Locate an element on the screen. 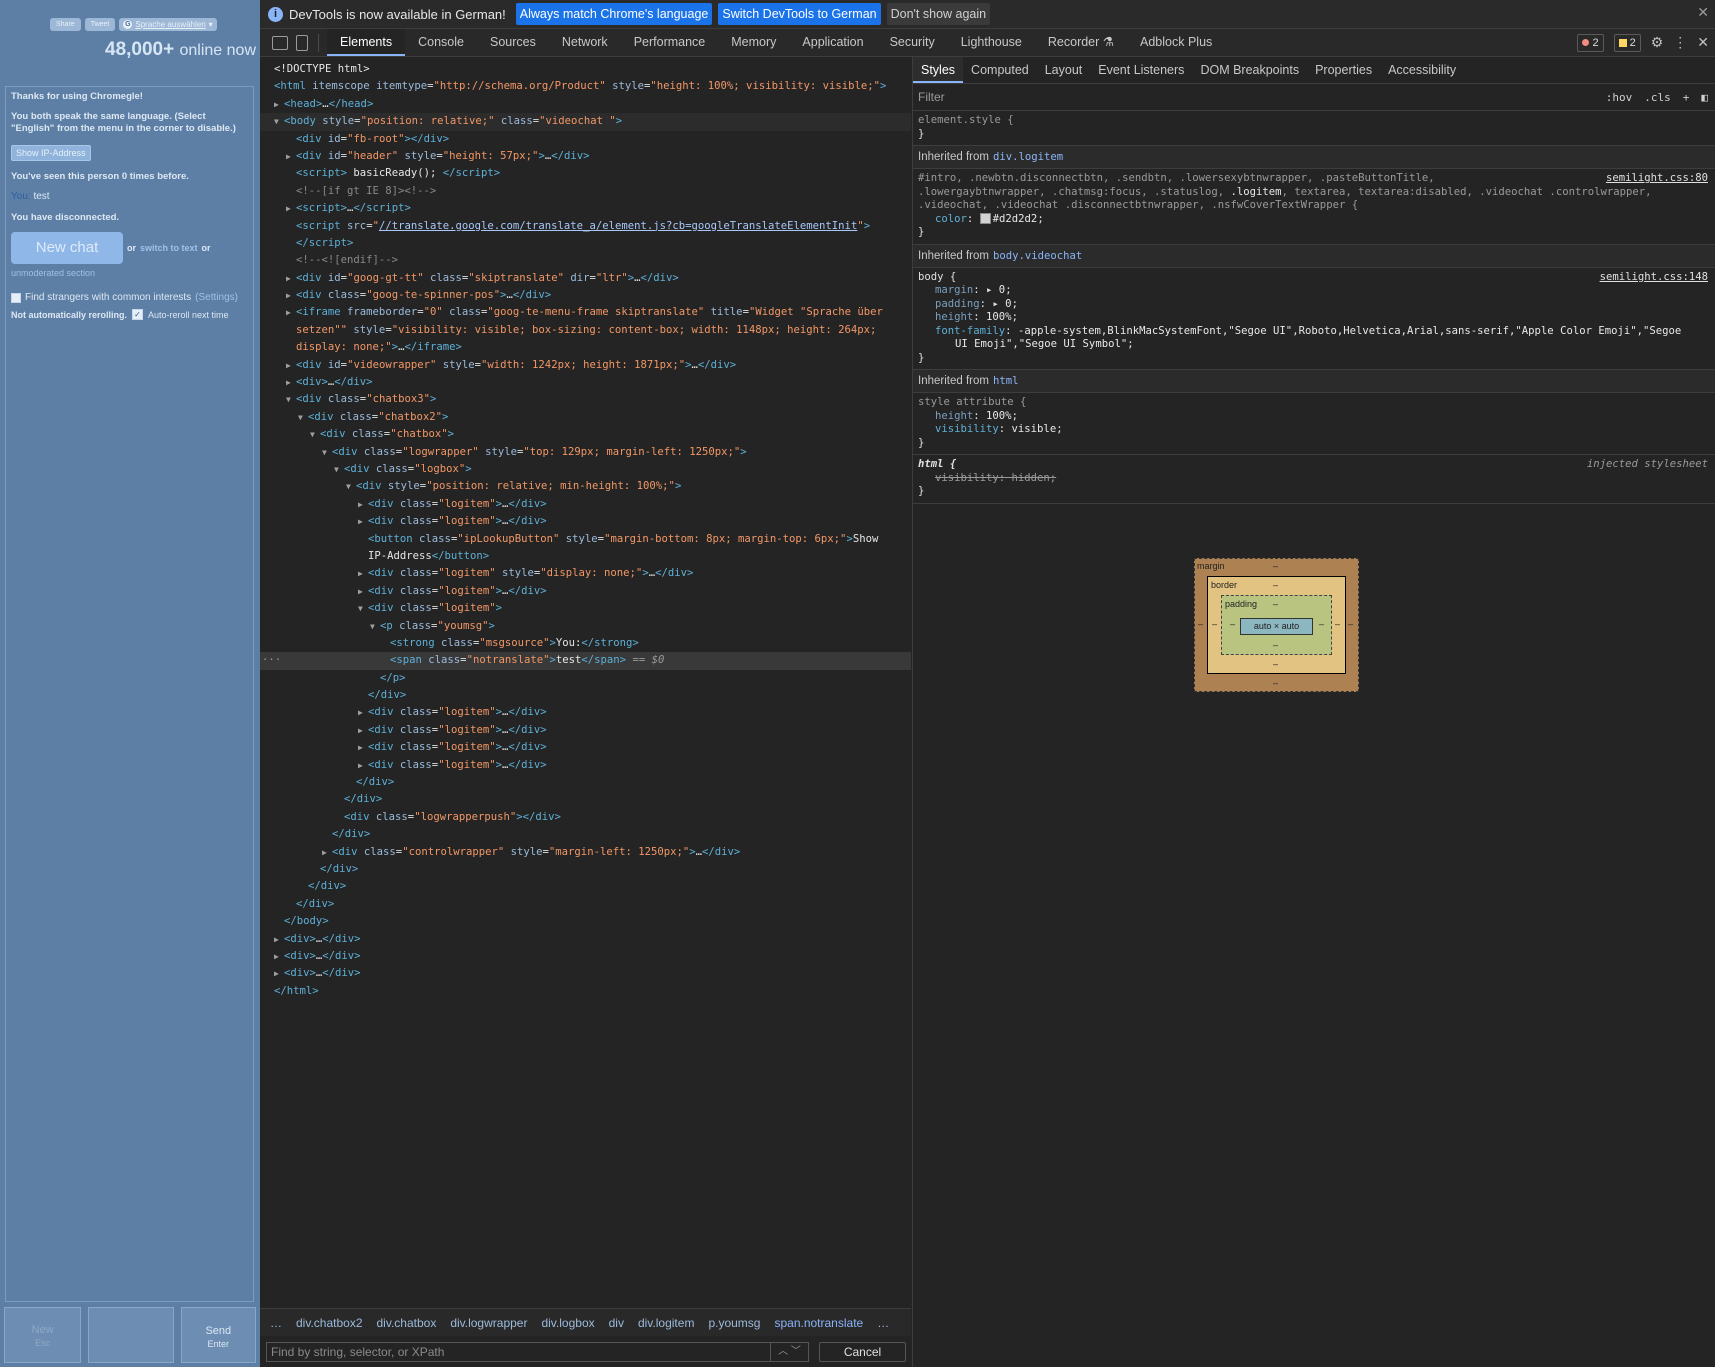  dom-node: IP-Address</button> is located at coordinates (585, 556).